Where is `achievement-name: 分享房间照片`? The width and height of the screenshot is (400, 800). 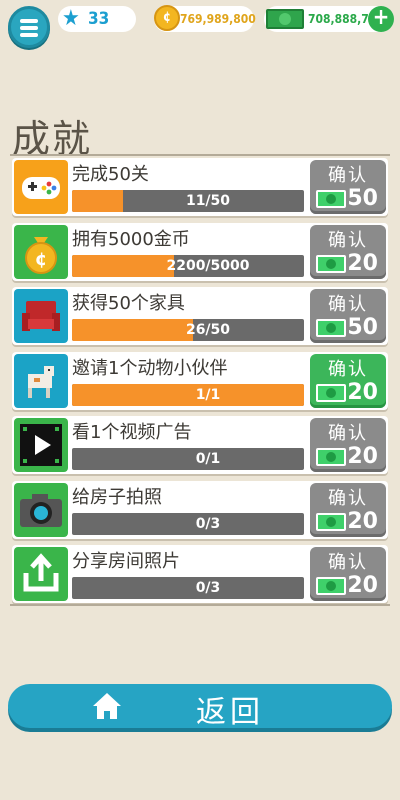
achievement-name: 分享房间照片 is located at coordinates (126, 561).